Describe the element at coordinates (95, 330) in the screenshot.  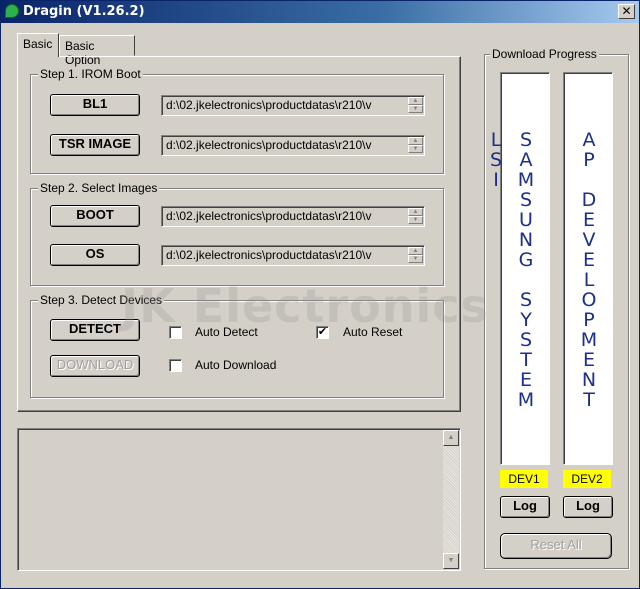
I see `detect-button: DETECT` at that location.